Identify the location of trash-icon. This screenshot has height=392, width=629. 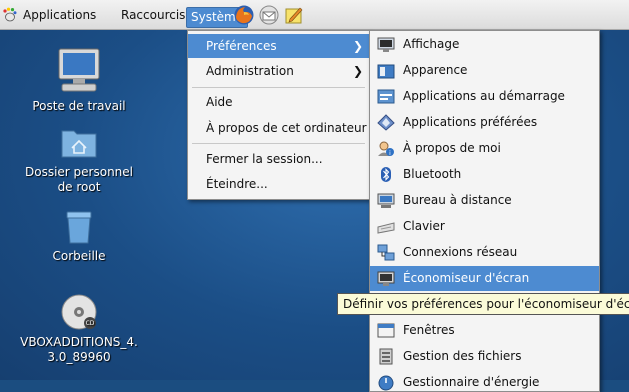
(79, 226).